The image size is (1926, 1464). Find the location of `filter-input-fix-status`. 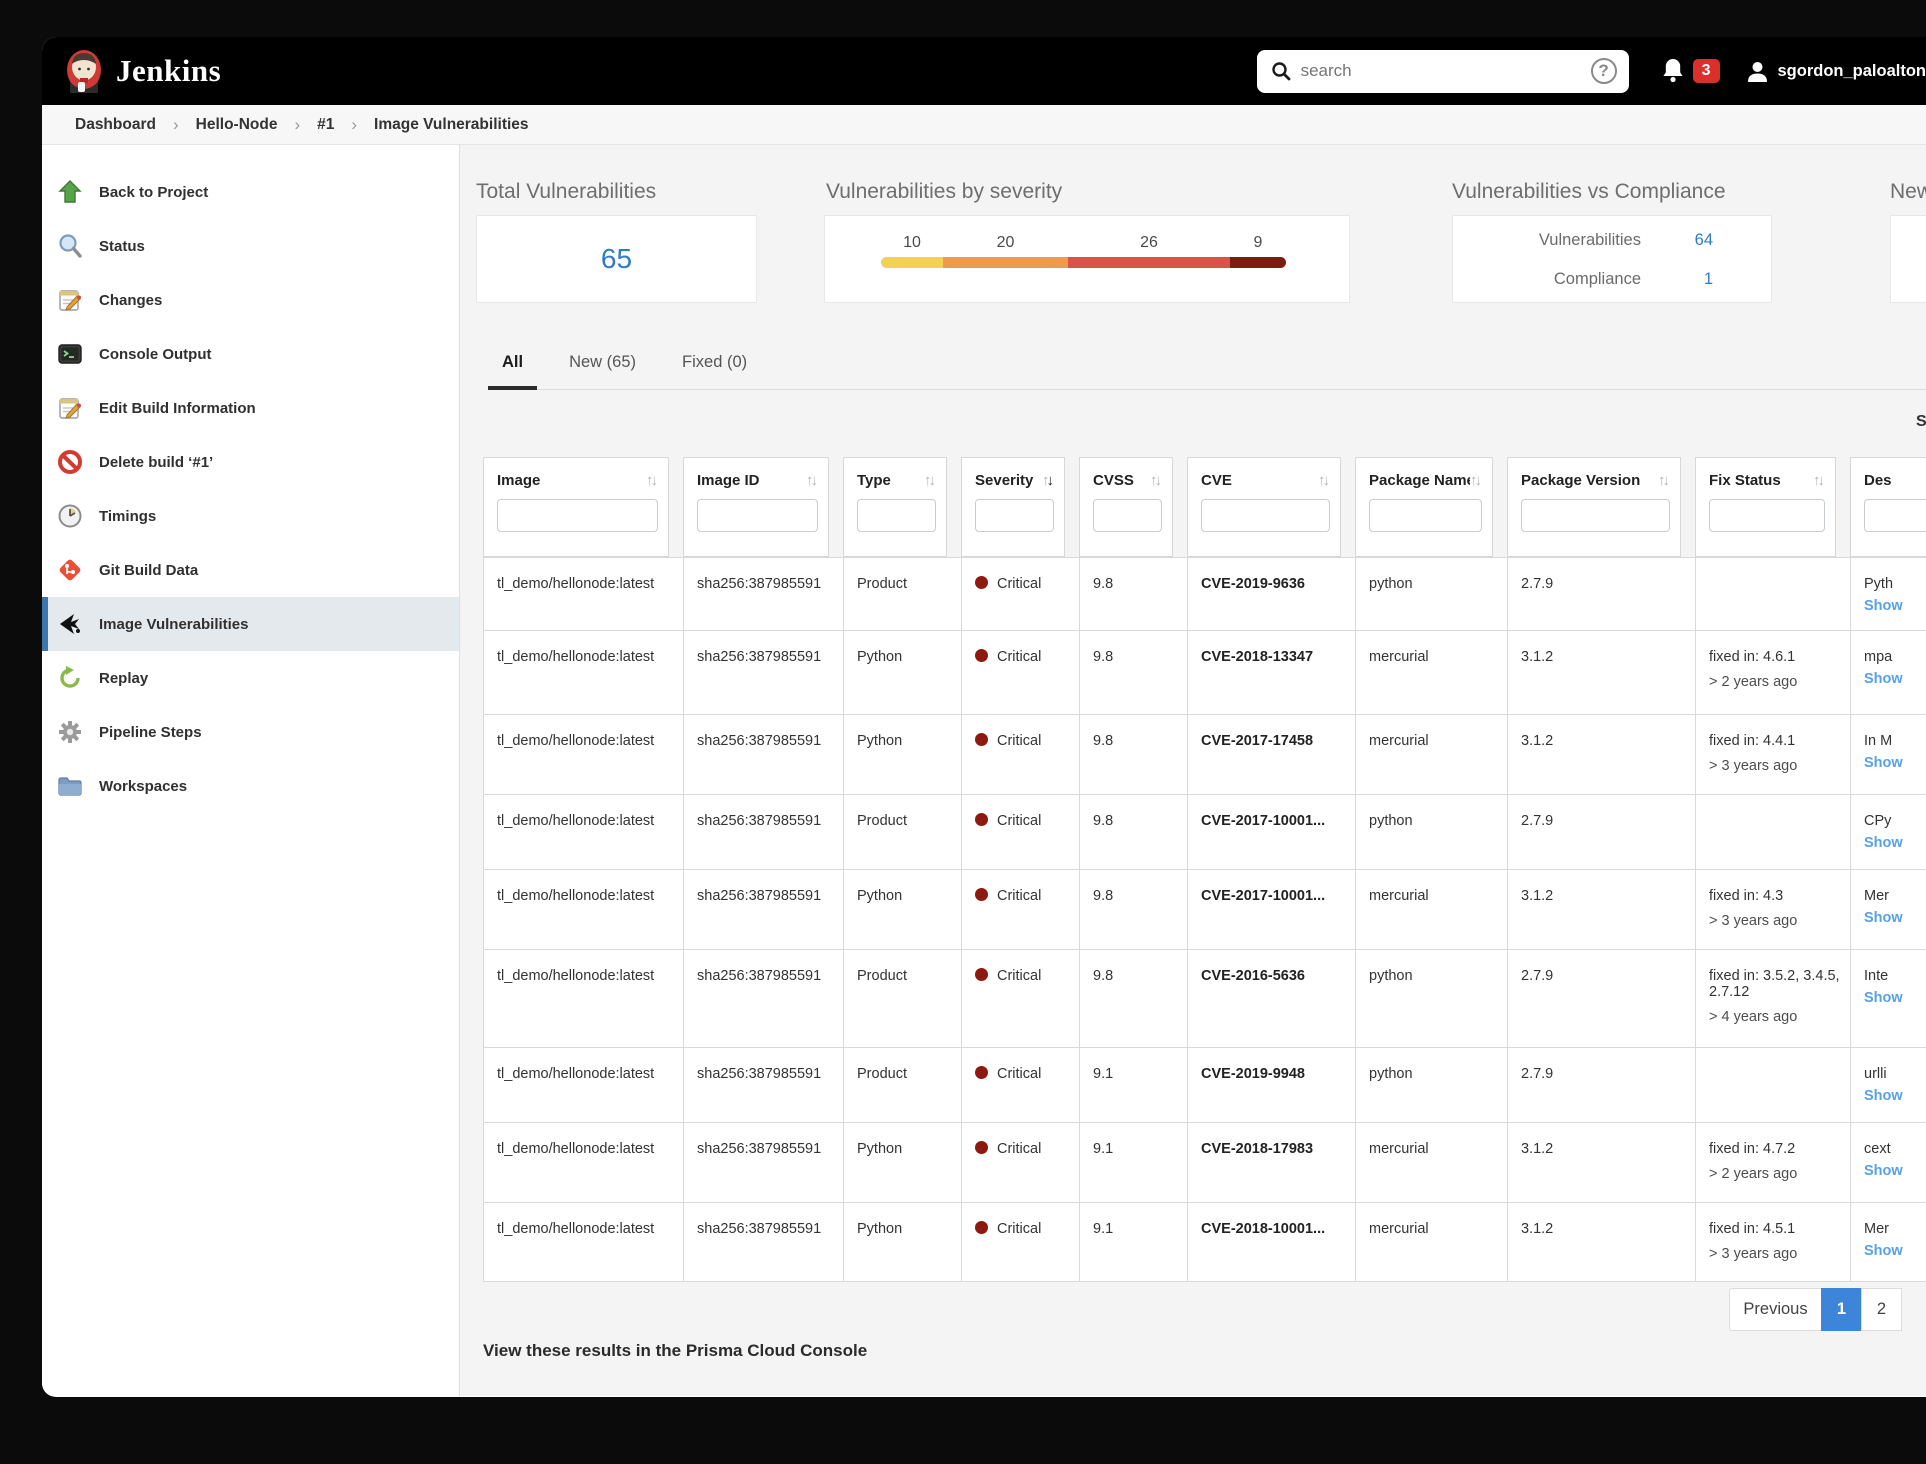

filter-input-fix-status is located at coordinates (1767, 515).